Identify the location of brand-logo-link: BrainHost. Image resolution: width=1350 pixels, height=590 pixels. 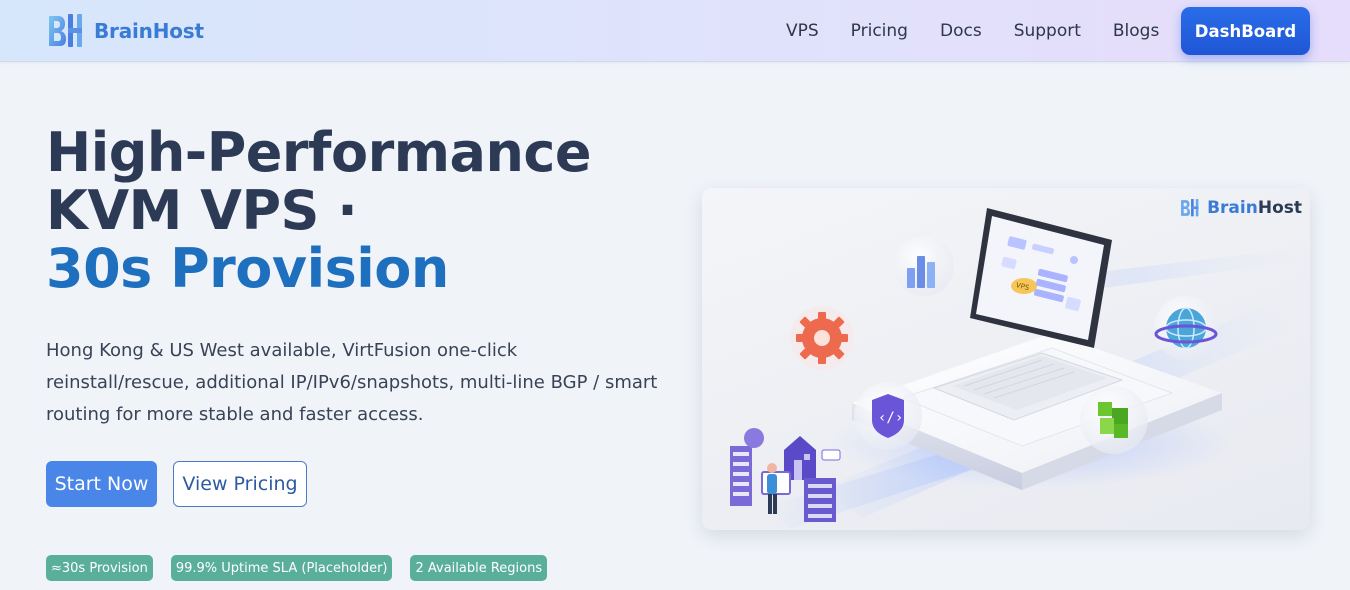
(125, 31).